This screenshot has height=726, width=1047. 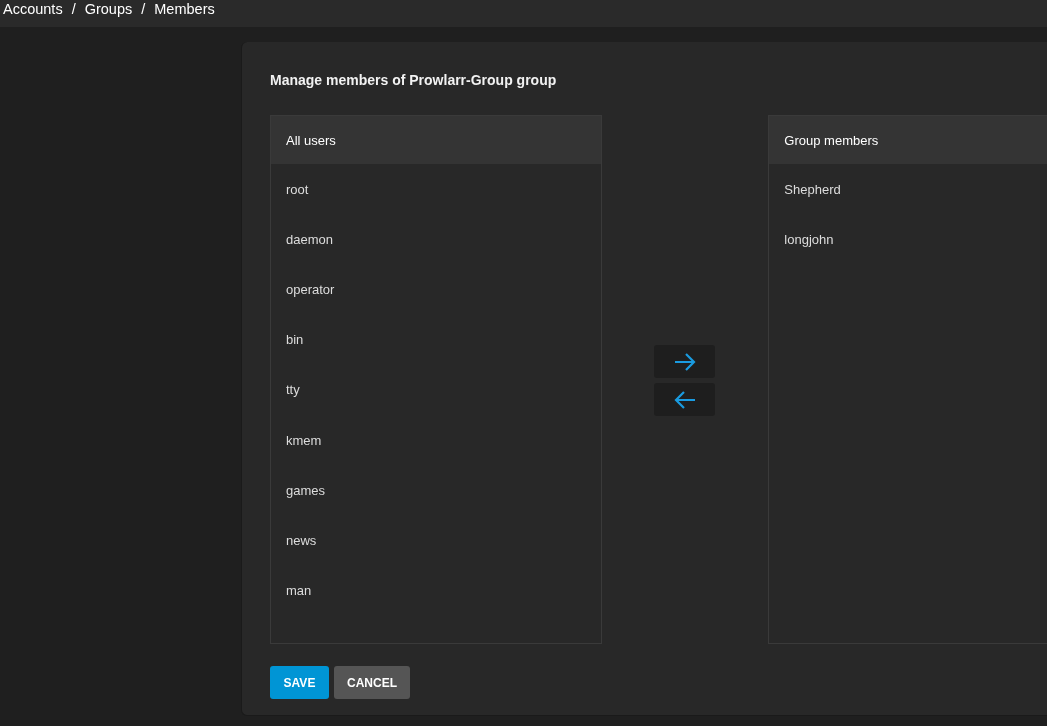 I want to click on list-item: man, so click(x=436, y=590).